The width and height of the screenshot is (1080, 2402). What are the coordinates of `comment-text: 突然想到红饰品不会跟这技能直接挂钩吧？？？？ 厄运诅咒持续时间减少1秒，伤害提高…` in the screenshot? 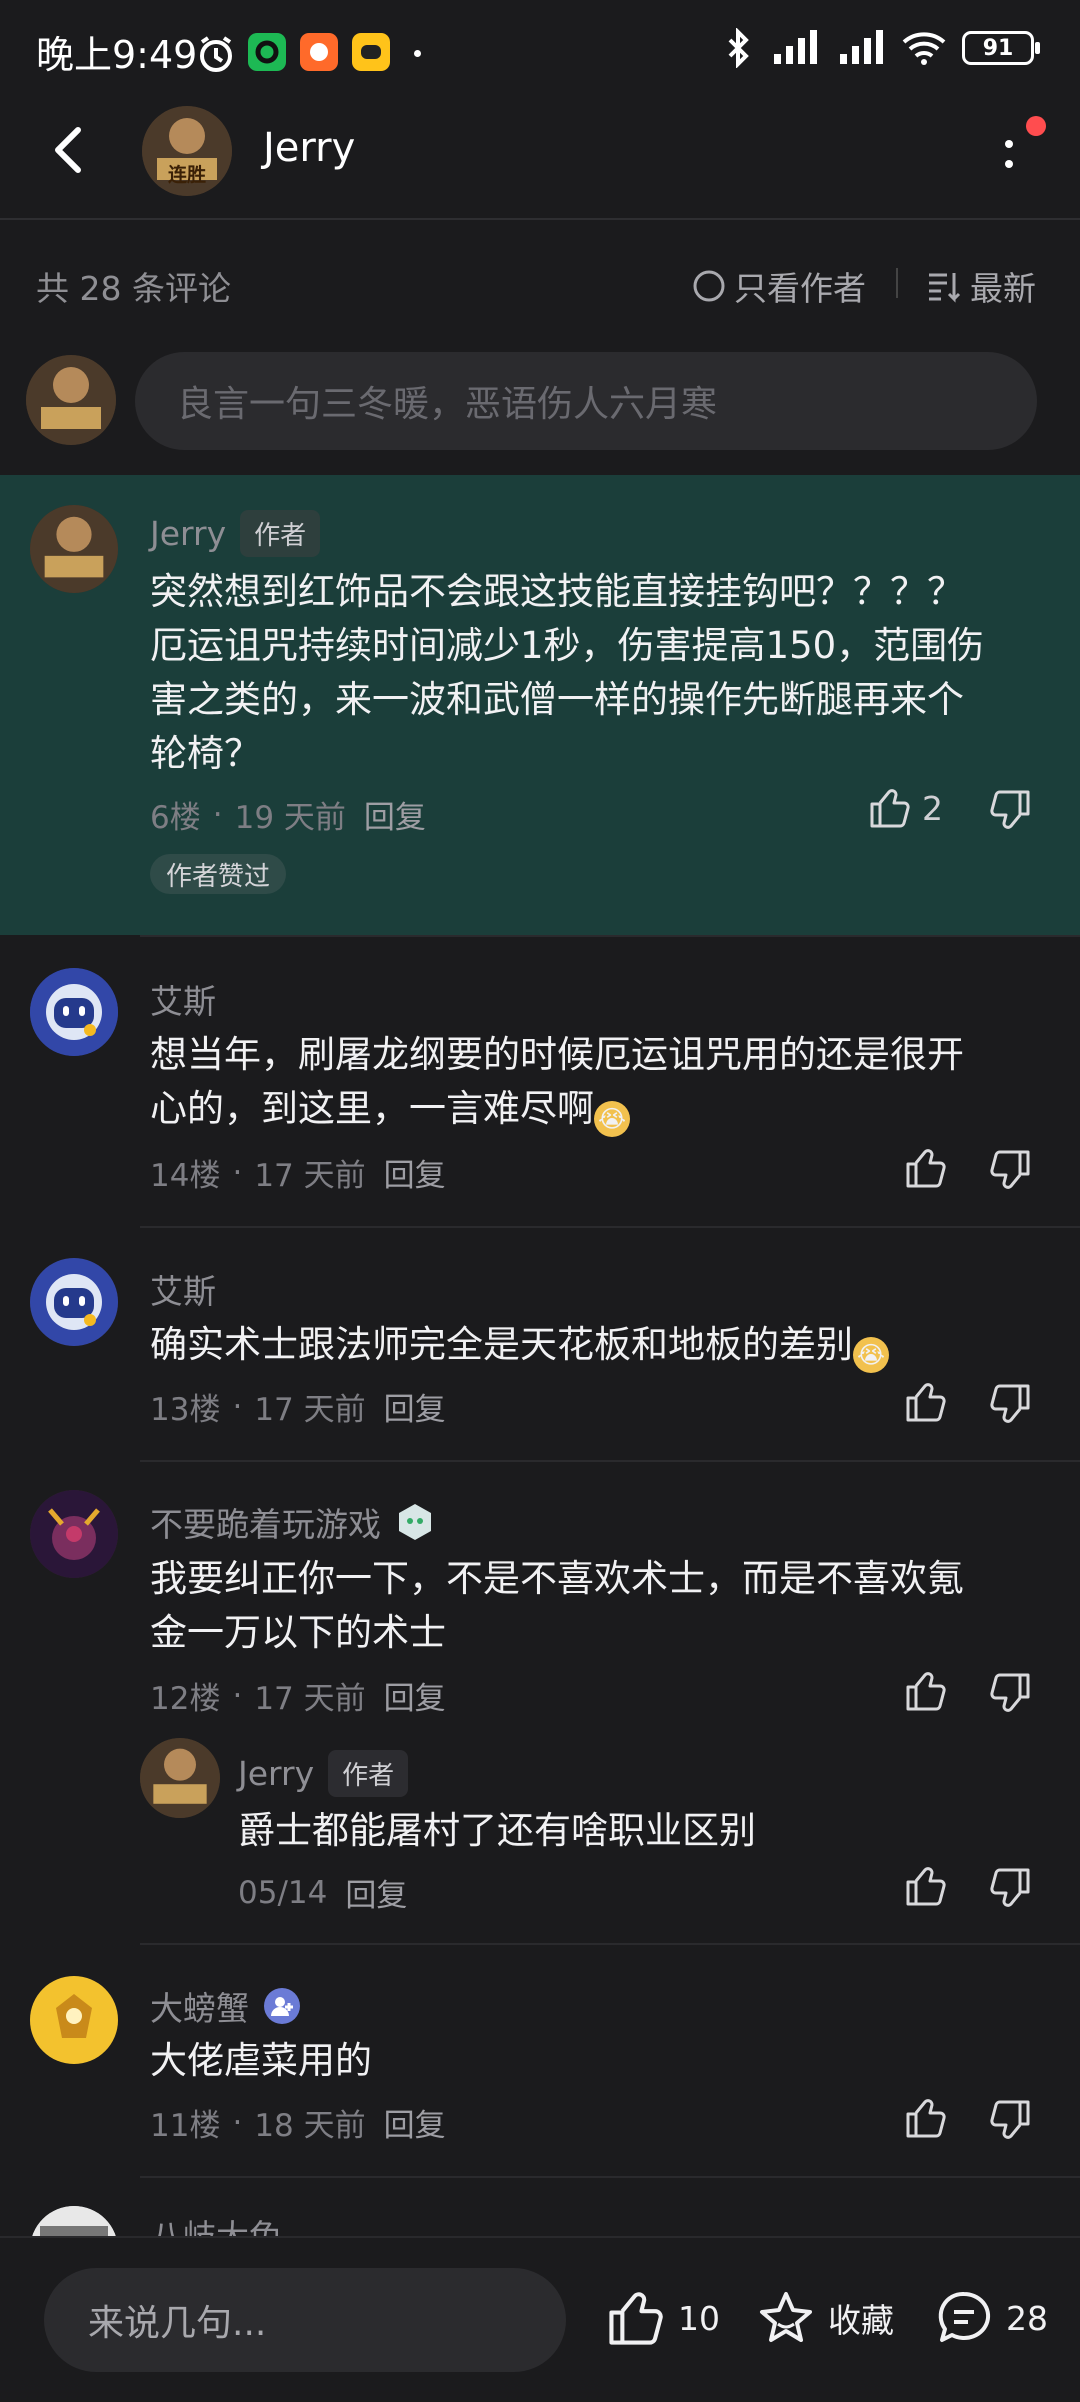 It's located at (600, 673).